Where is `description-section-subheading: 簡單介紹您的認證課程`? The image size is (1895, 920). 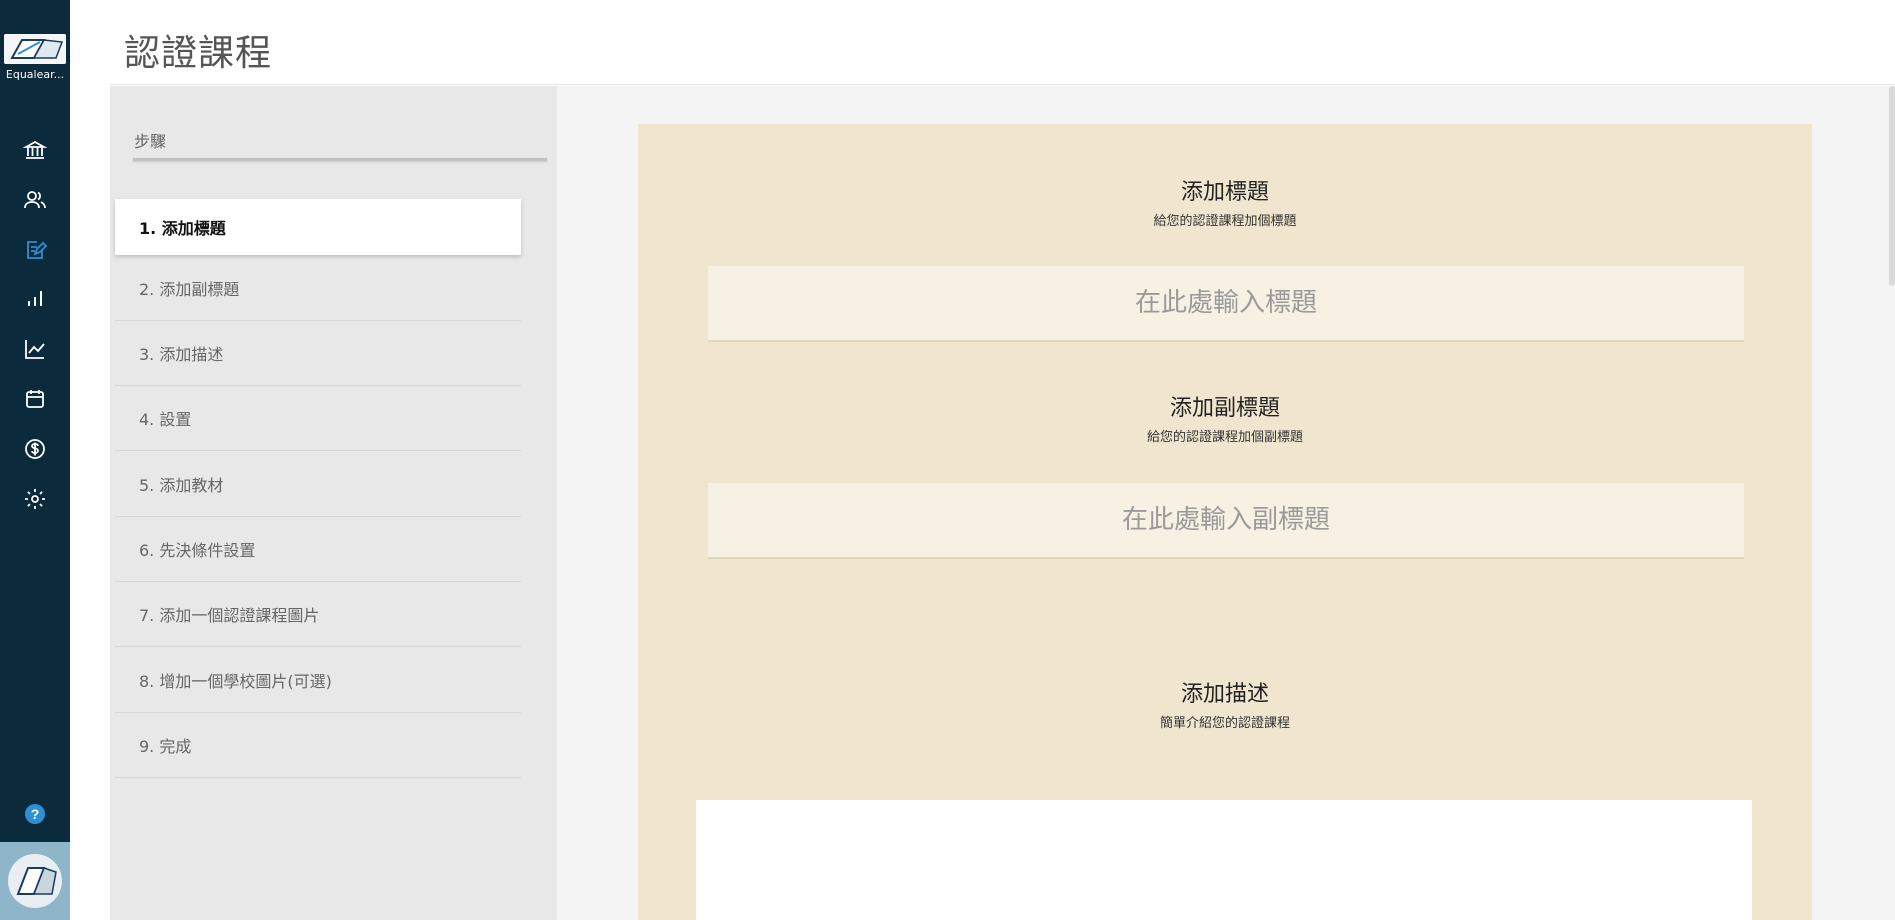 description-section-subheading: 簡單介紹您的認證課程 is located at coordinates (1224, 723).